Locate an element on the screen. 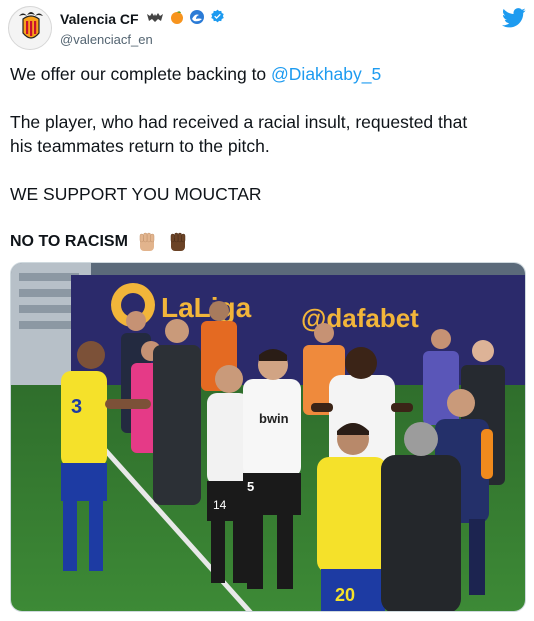 The image size is (534, 621). raised-fist-light-icon is located at coordinates (147, 242).